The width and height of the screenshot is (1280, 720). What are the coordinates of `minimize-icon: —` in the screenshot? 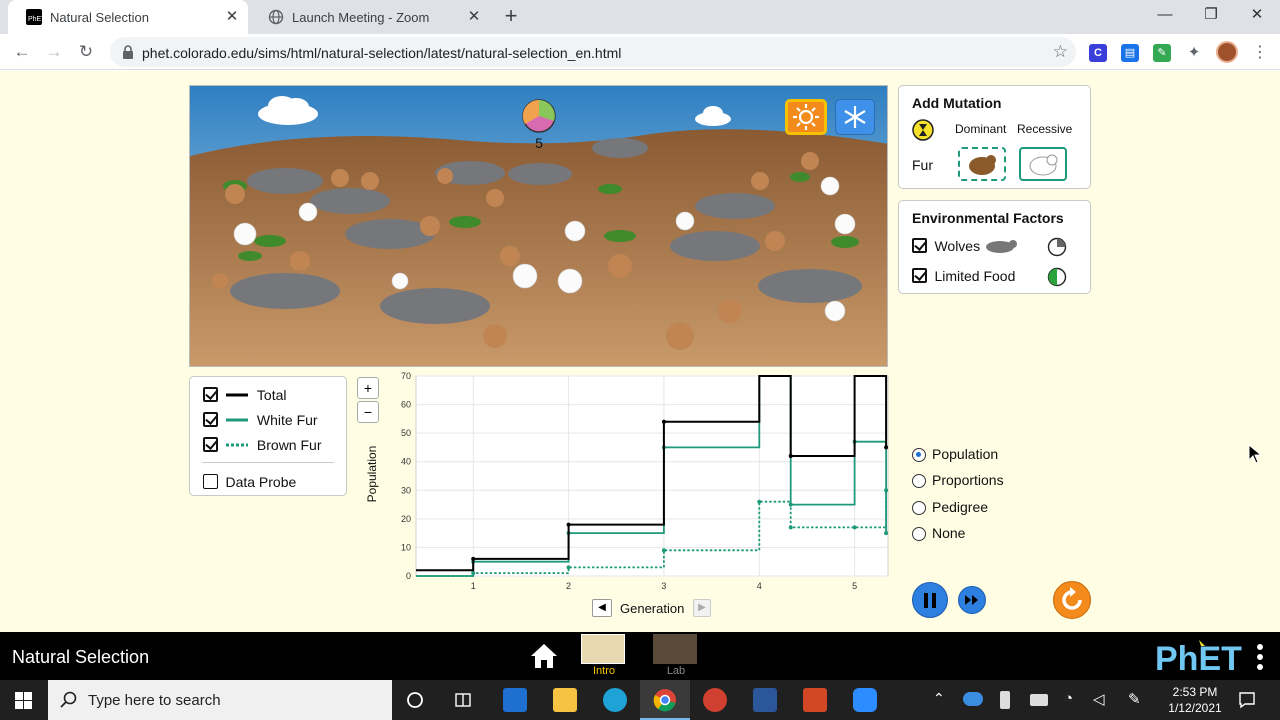 It's located at (1165, 15).